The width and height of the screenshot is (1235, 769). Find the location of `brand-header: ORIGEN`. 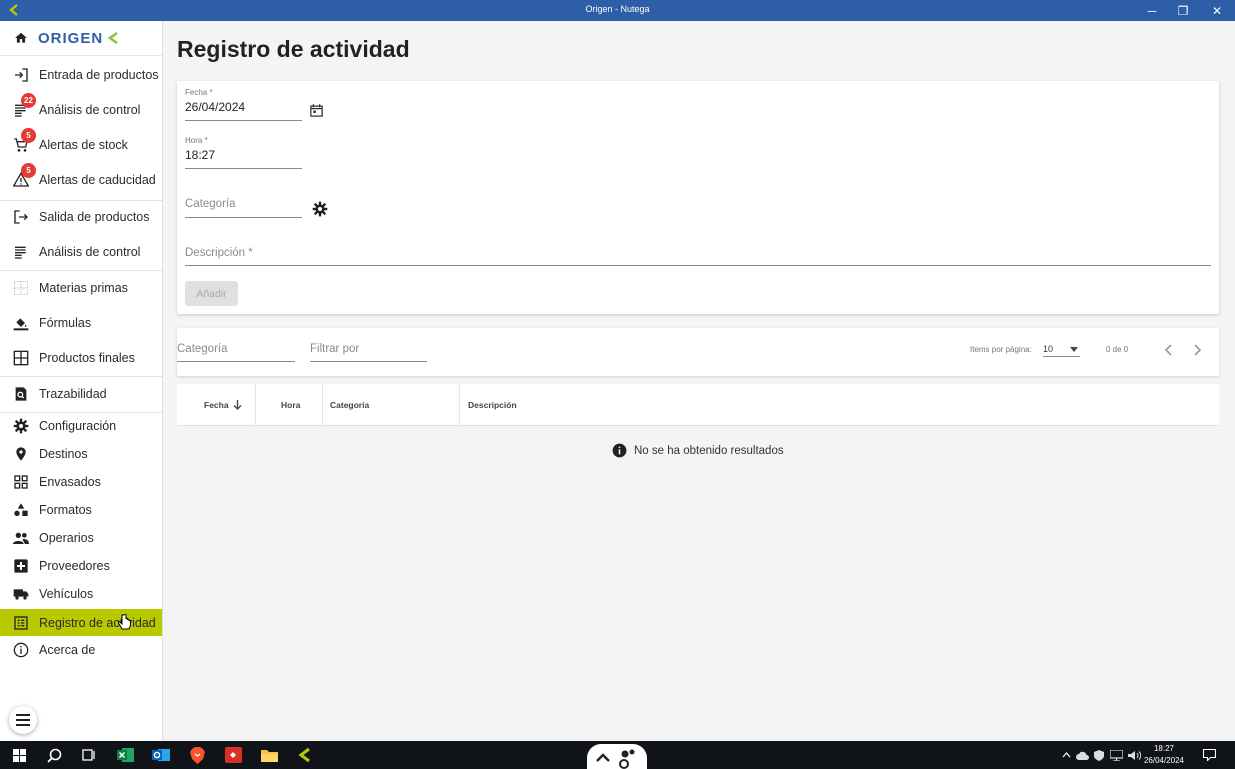

brand-header: ORIGEN is located at coordinates (81, 38).